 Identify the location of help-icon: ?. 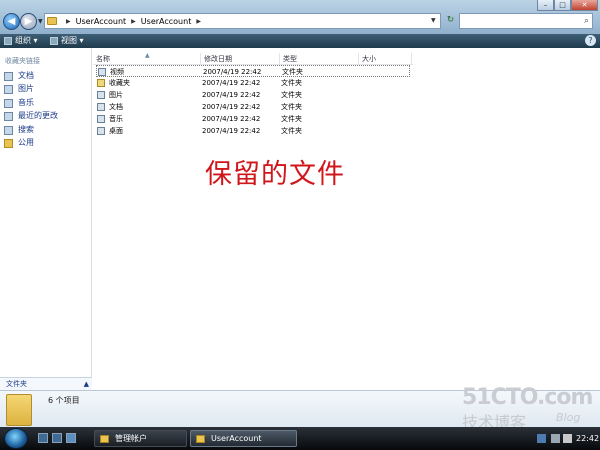
(590, 40).